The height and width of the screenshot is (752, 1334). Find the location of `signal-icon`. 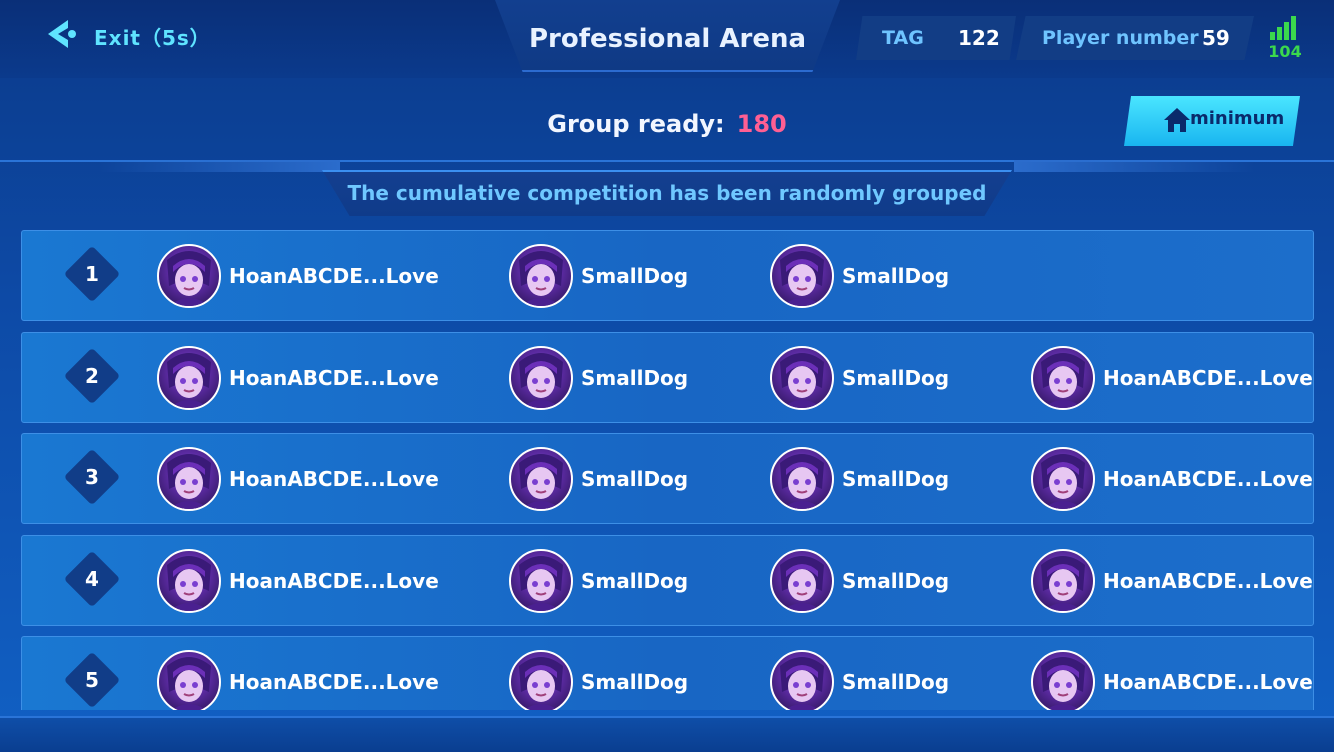

signal-icon is located at coordinates (1283, 28).